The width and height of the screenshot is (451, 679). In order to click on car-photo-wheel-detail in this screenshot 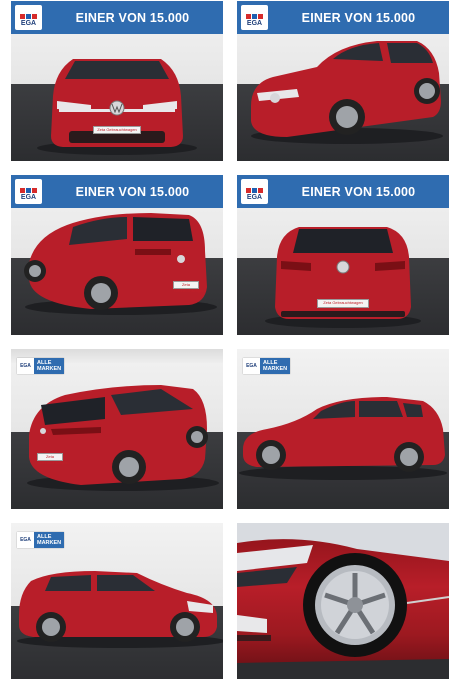, I will do `click(343, 601)`.